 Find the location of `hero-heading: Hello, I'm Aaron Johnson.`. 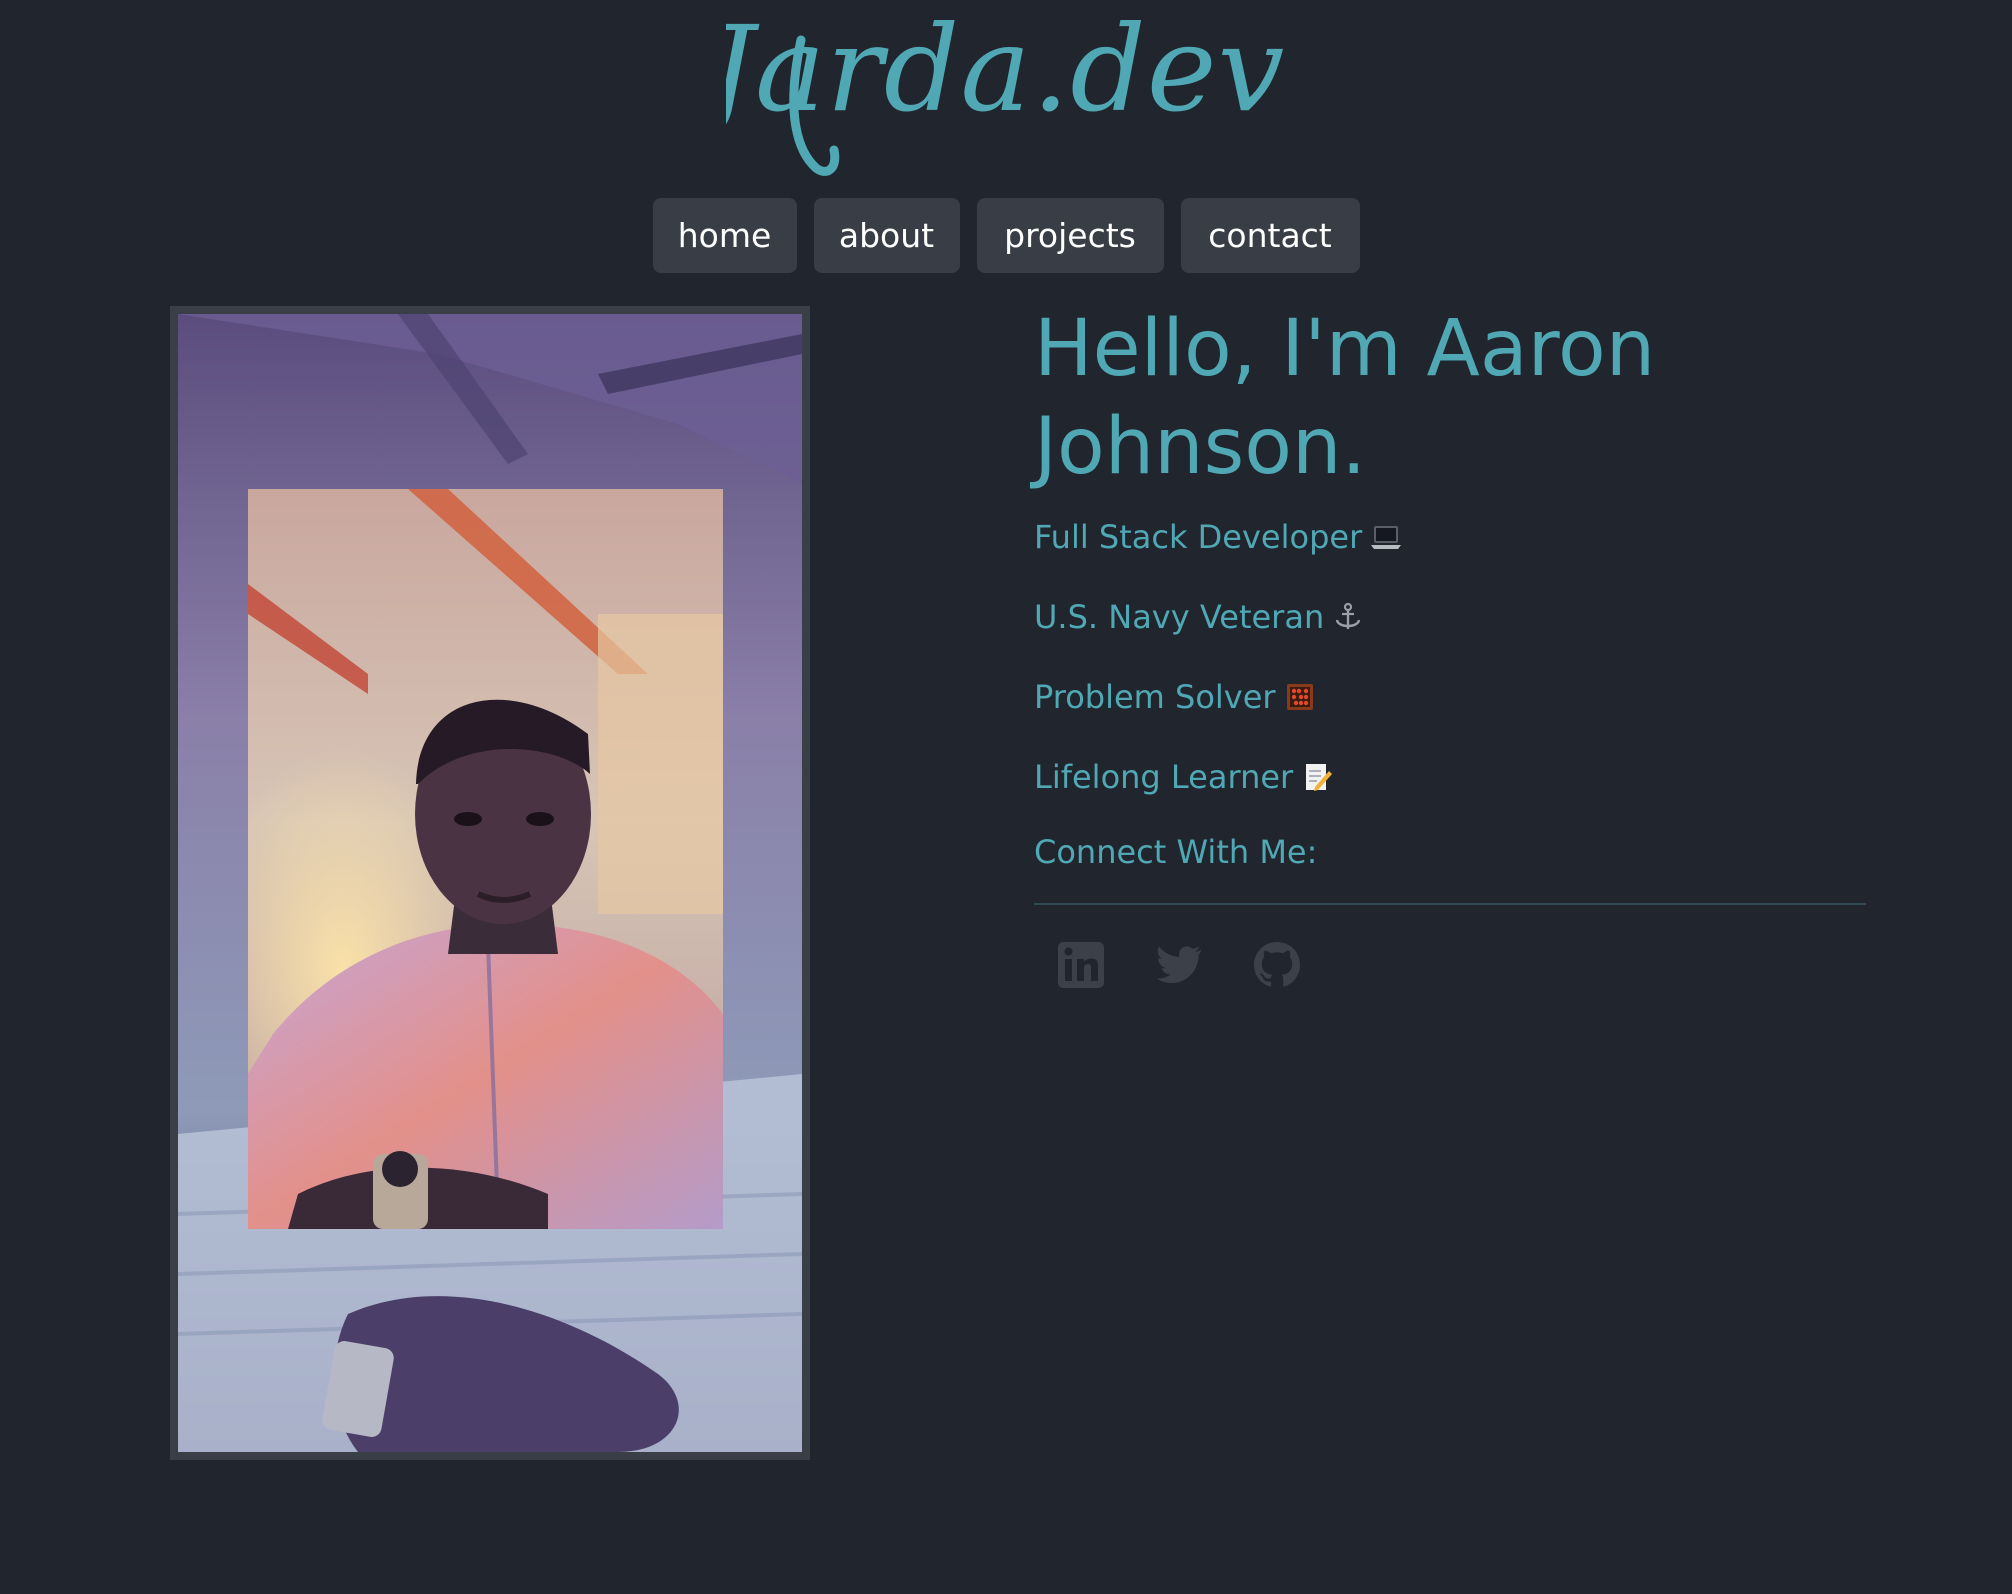

hero-heading: Hello, I'm Aaron Johnson. is located at coordinates (1450, 398).